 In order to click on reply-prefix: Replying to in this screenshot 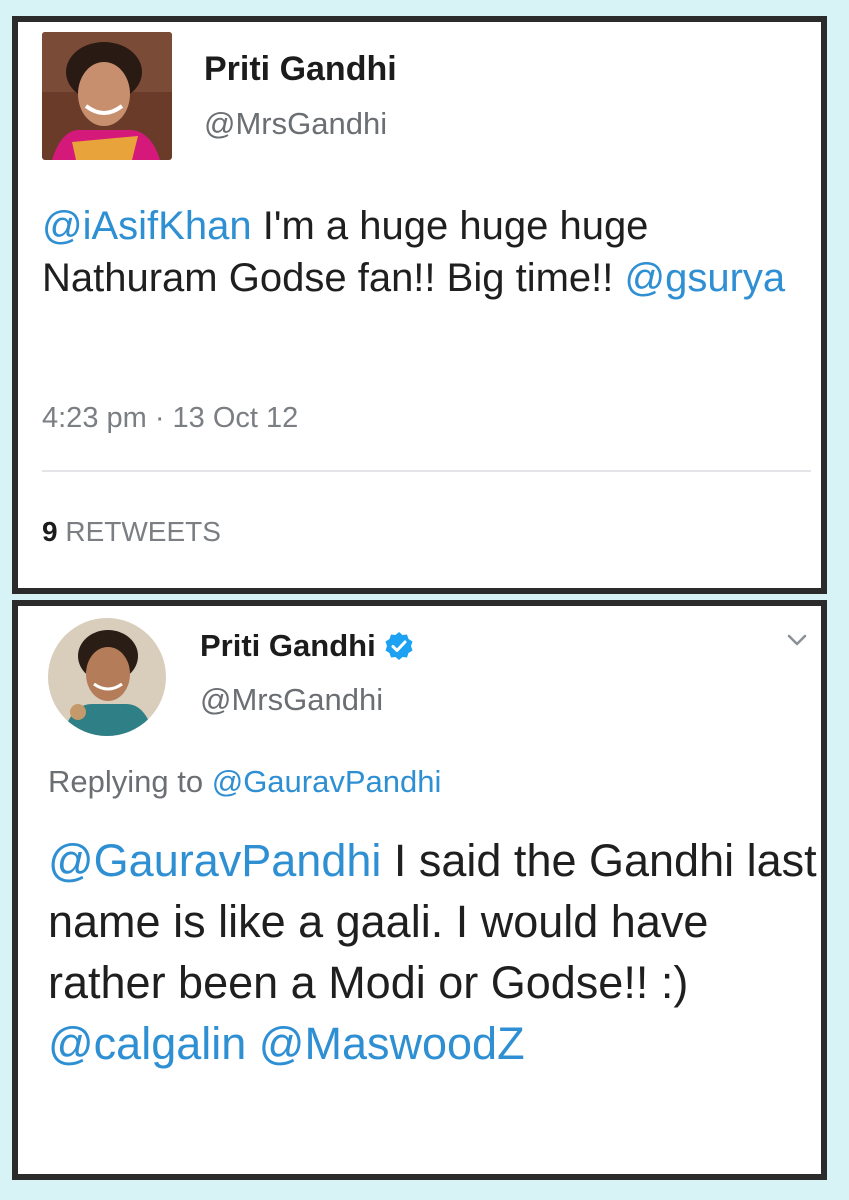, I will do `click(130, 781)`.